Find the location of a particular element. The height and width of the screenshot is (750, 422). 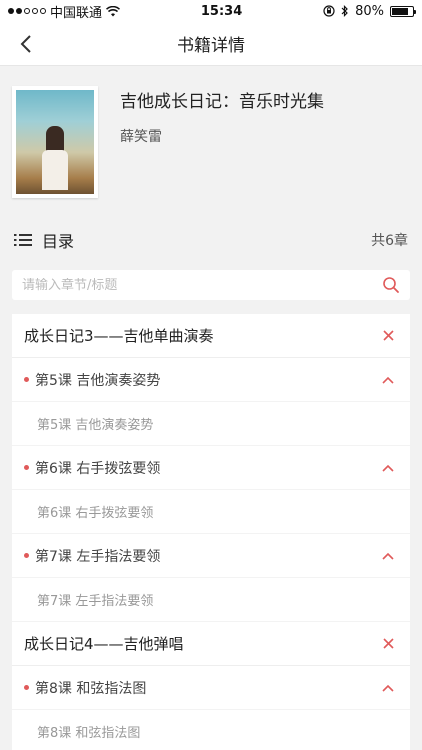

lesson-header: 第8课 和弦指法图 is located at coordinates (211, 688).